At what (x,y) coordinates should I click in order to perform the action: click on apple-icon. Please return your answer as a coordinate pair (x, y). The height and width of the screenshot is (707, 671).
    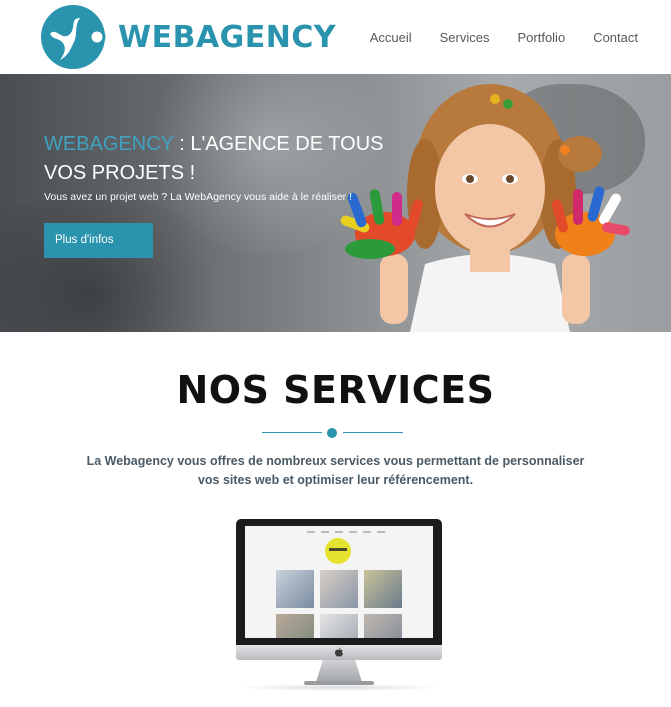
    Looking at the image, I should click on (339, 652).